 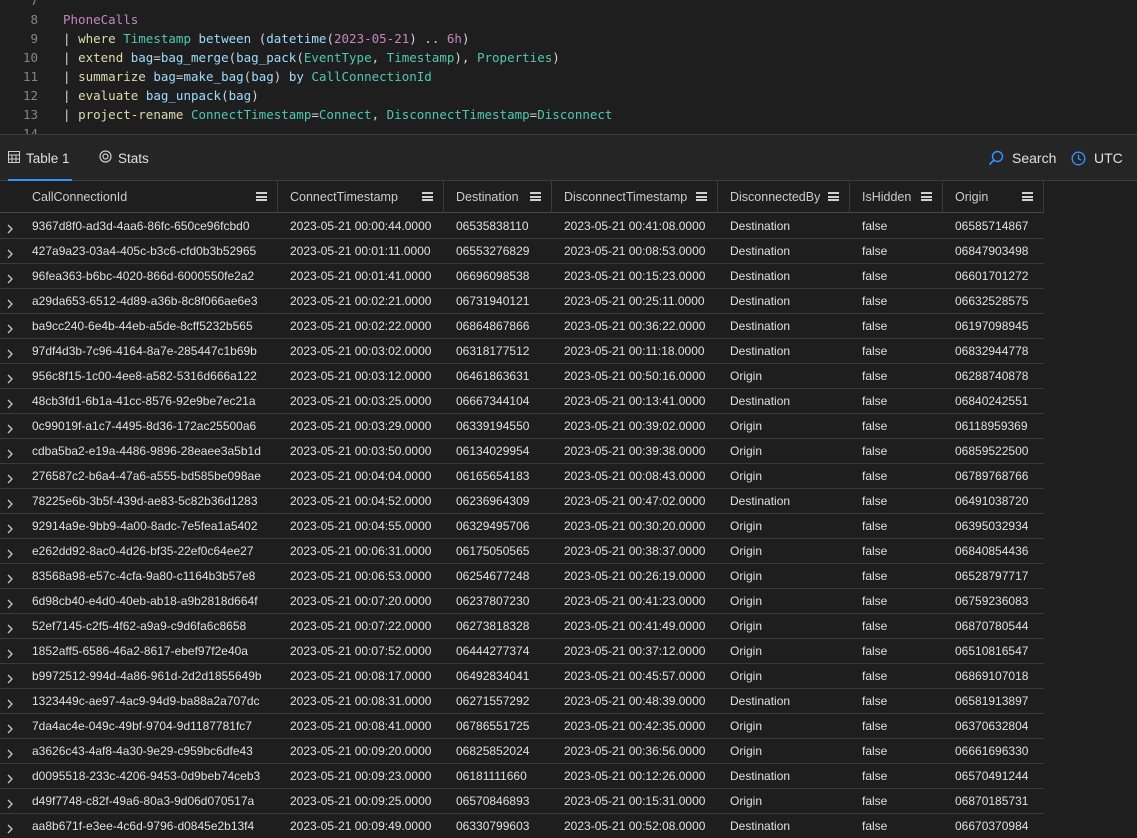 What do you see at coordinates (1097, 158) in the screenshot?
I see `timezone-button: UTC` at bounding box center [1097, 158].